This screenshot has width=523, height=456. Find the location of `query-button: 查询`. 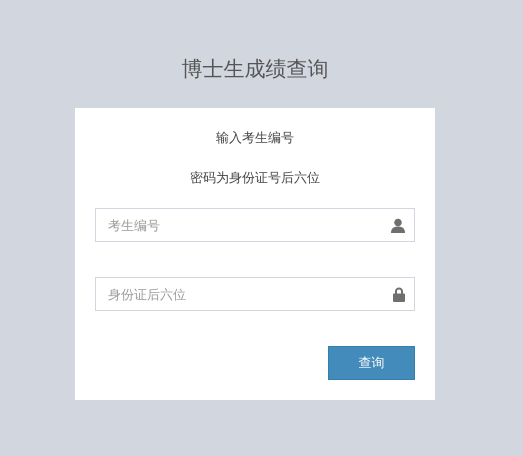

query-button: 查询 is located at coordinates (371, 363).